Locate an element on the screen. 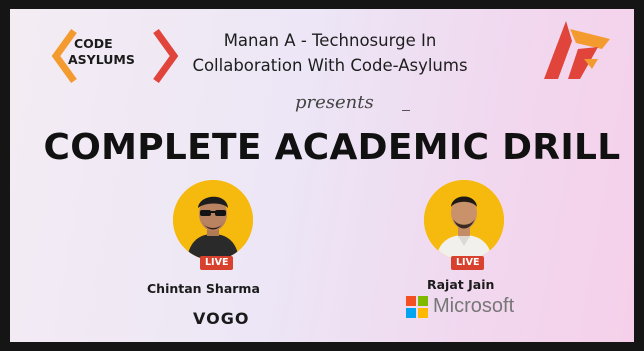 The height and width of the screenshot is (351, 644). header-line-1: Manan A - Technosurge In is located at coordinates (330, 40).